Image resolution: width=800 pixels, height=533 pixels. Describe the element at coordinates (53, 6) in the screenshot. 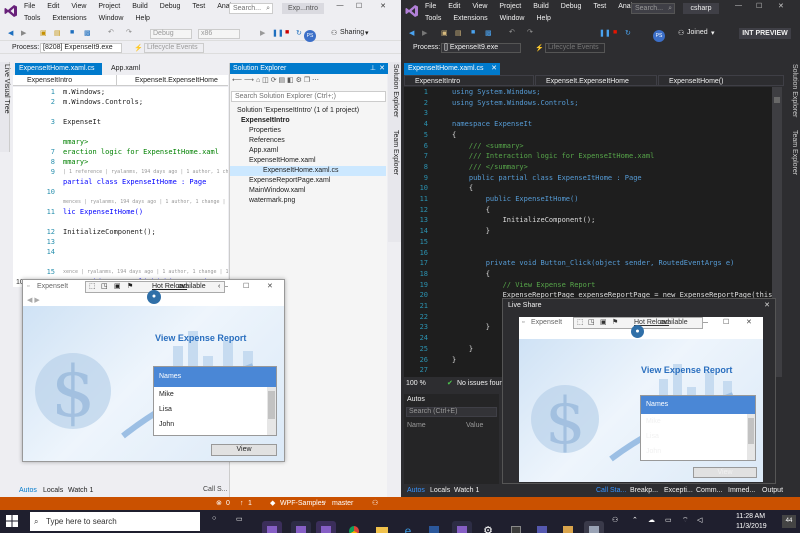

I see `menu-edit: Edit` at that location.